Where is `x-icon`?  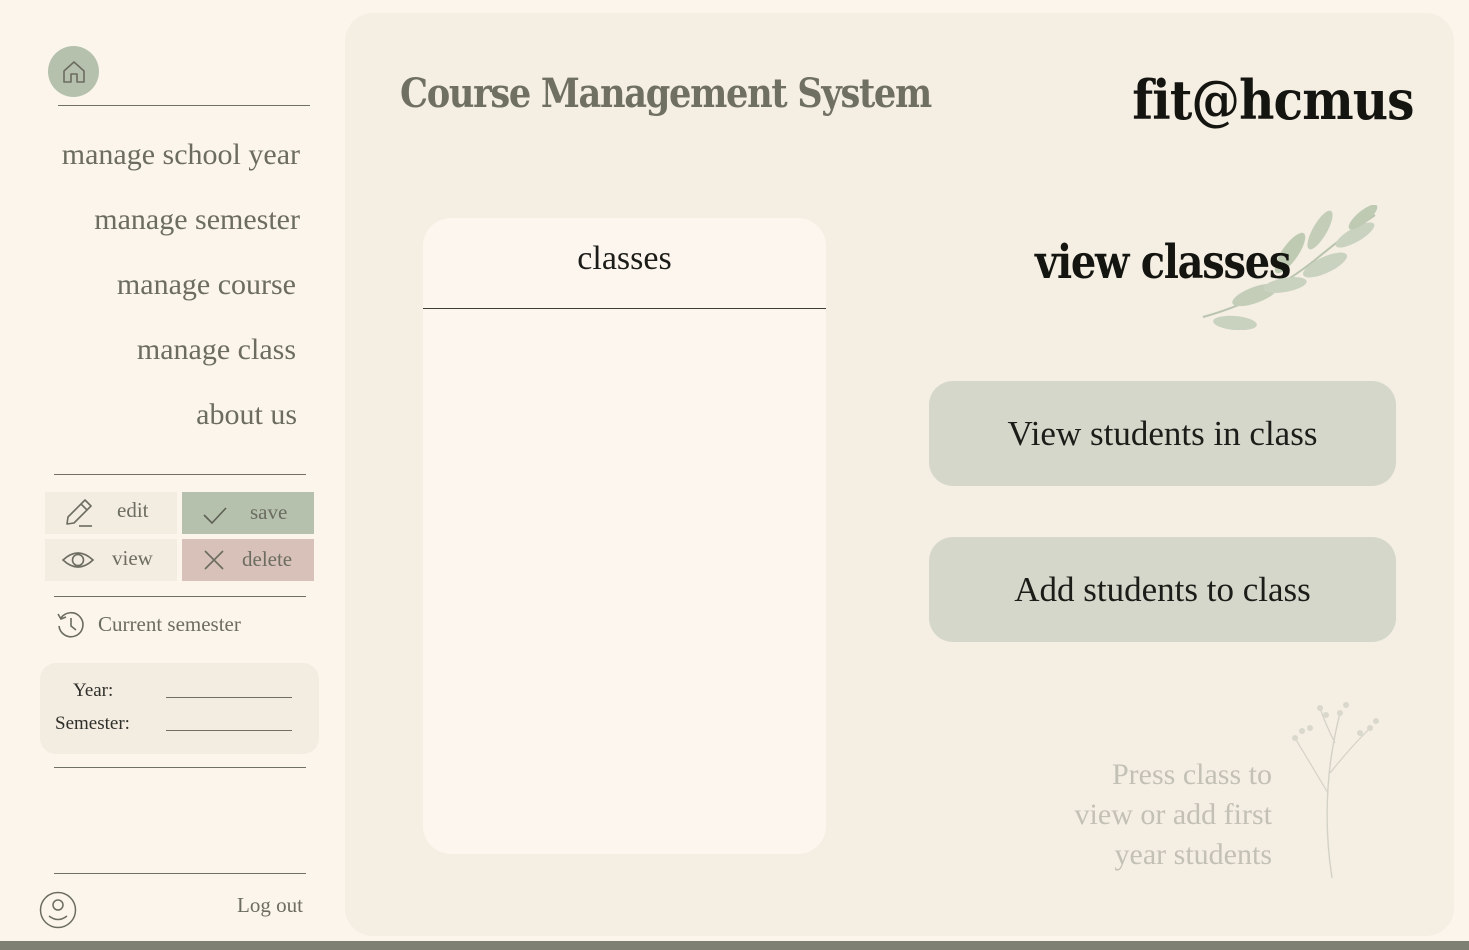
x-icon is located at coordinates (214, 560).